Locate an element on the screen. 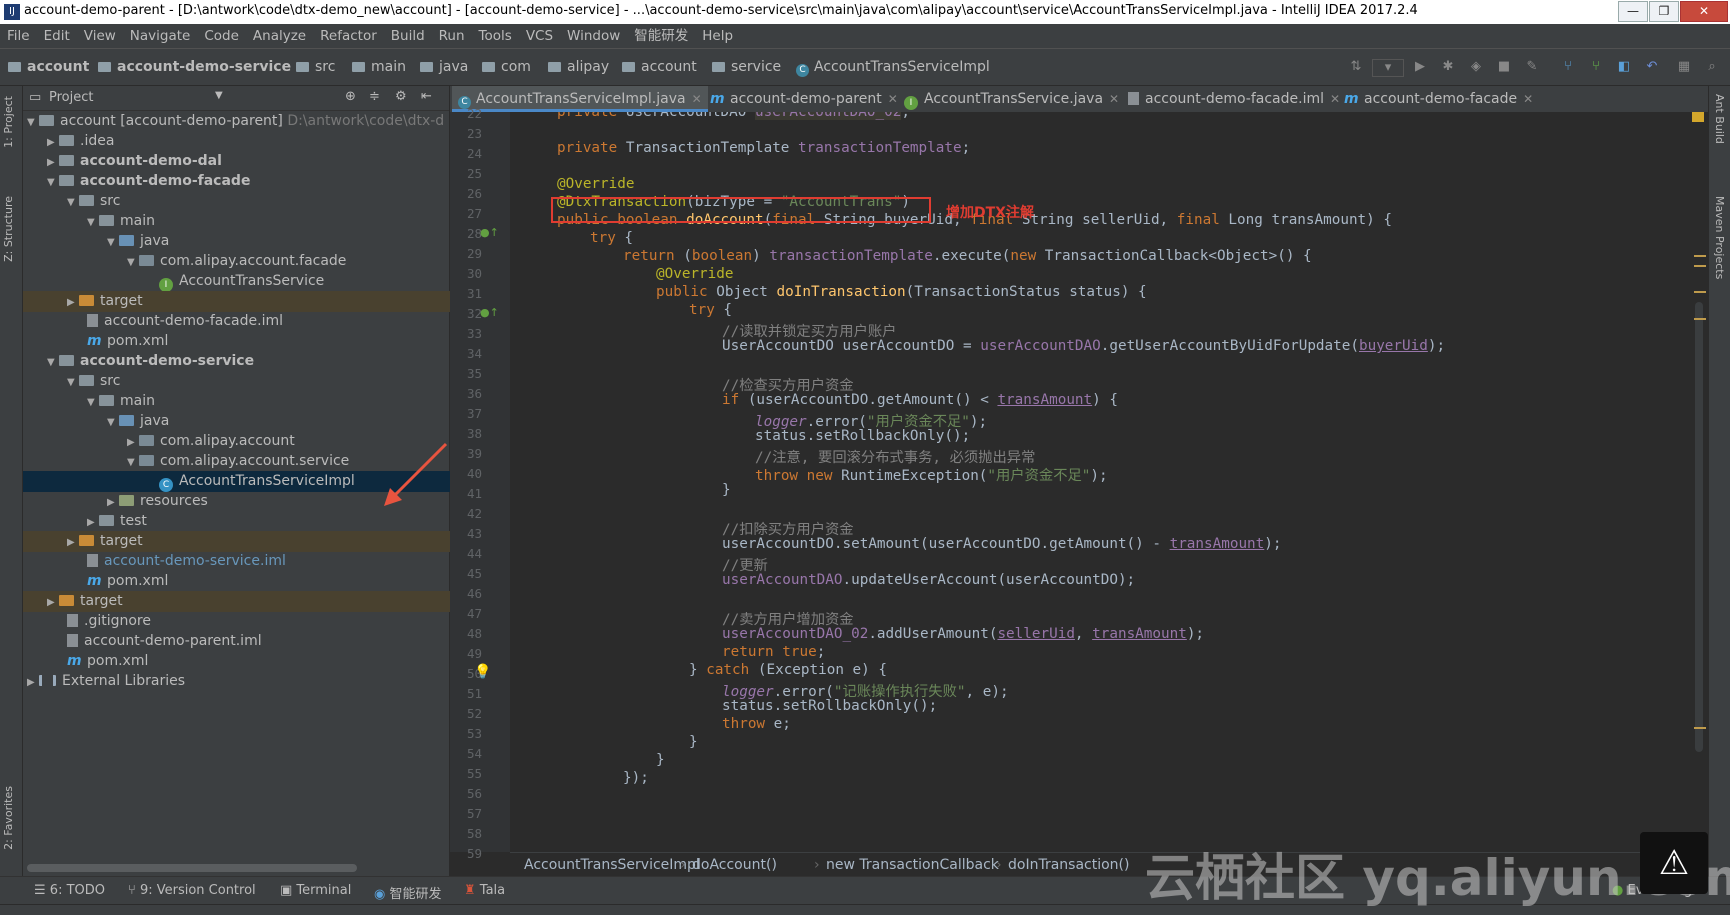 Image resolution: width=1730 pixels, height=915 pixels. build-icon: ✎ is located at coordinates (1532, 67).